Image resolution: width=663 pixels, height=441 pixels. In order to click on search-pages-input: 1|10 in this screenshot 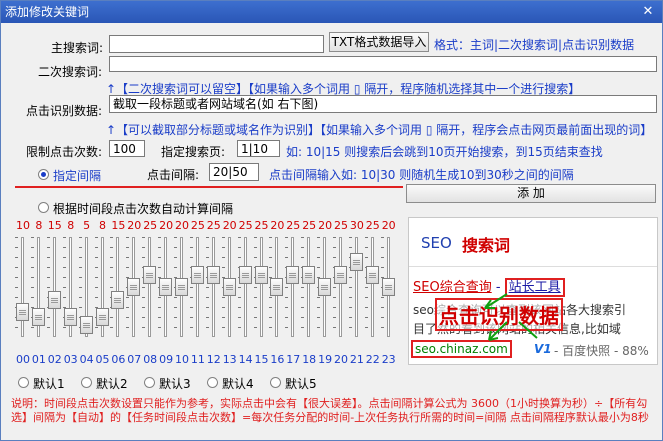, I will do `click(258, 148)`.